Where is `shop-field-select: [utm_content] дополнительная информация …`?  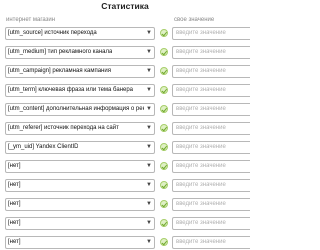 shop-field-select: [utm_content] дополнительная информация … is located at coordinates (80, 109).